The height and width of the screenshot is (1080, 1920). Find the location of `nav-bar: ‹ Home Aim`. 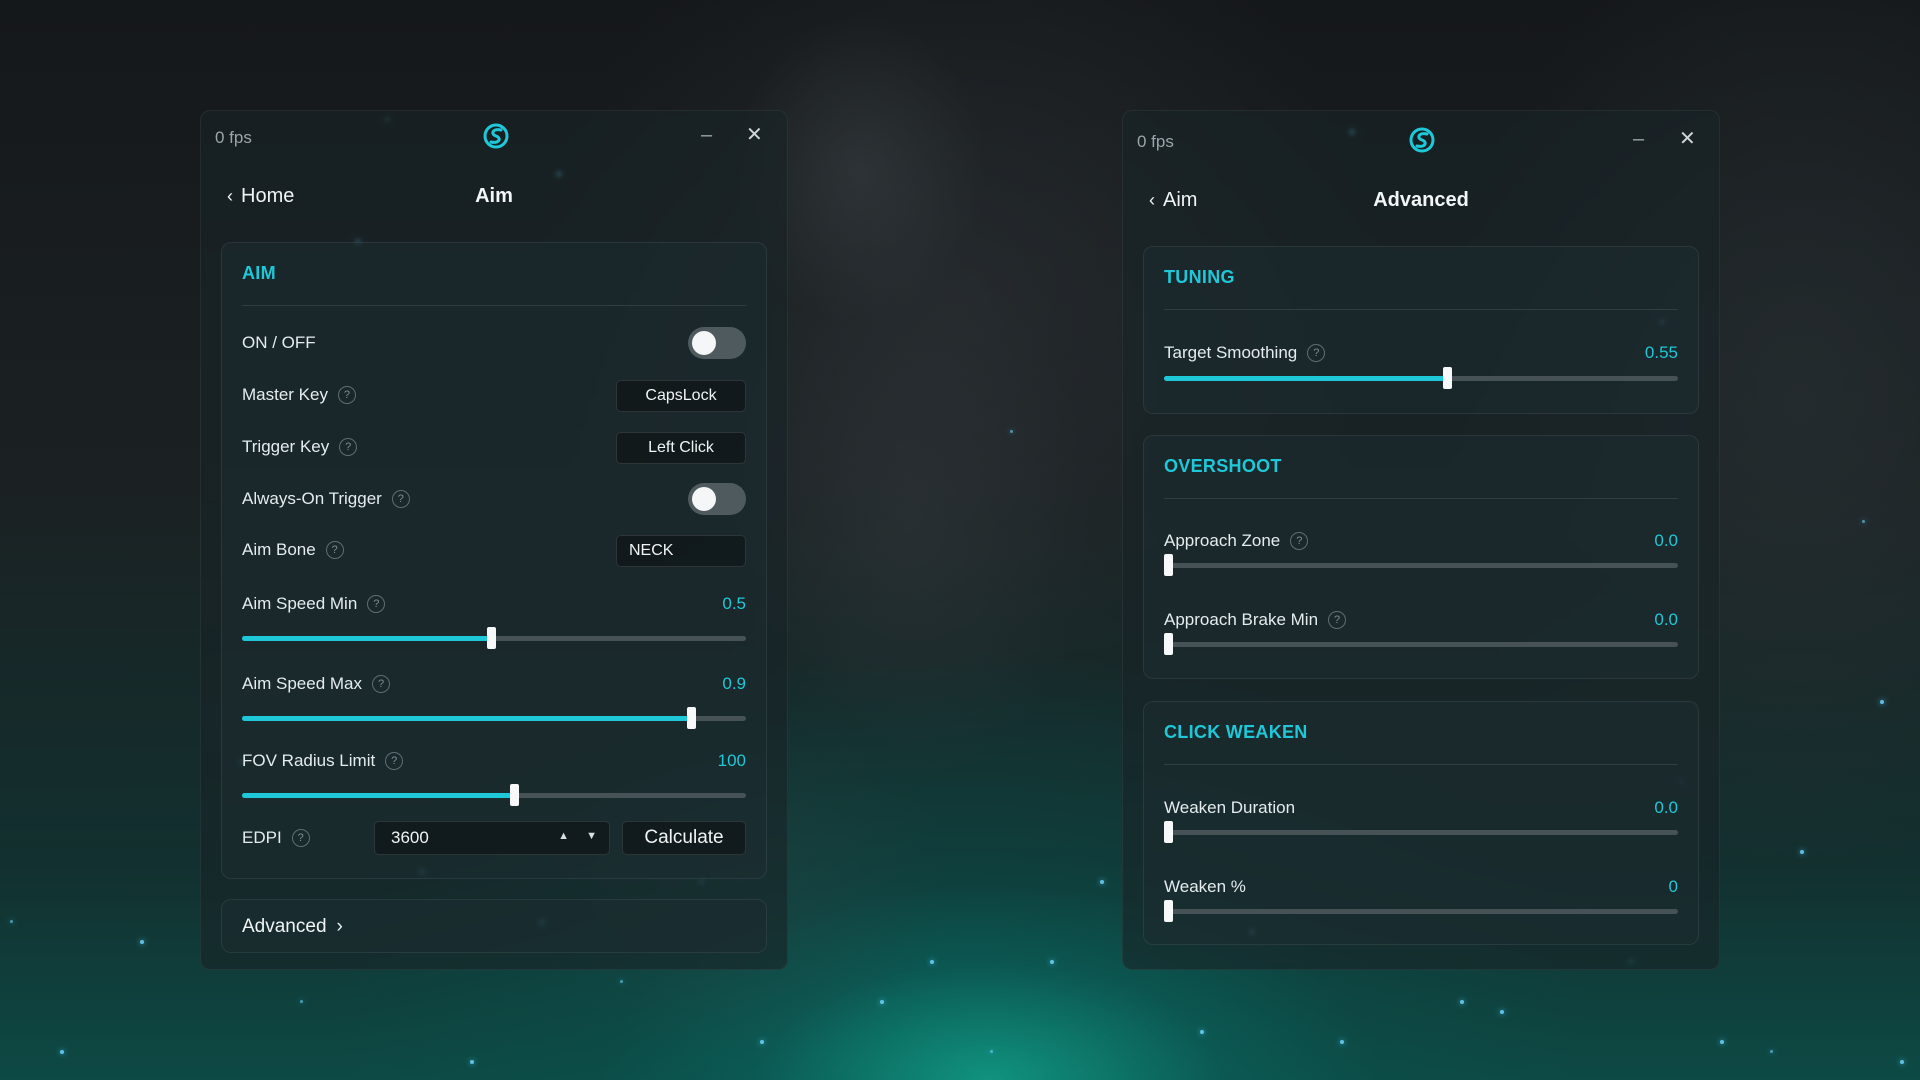

nav-bar: ‹ Home Aim is located at coordinates (494, 199).